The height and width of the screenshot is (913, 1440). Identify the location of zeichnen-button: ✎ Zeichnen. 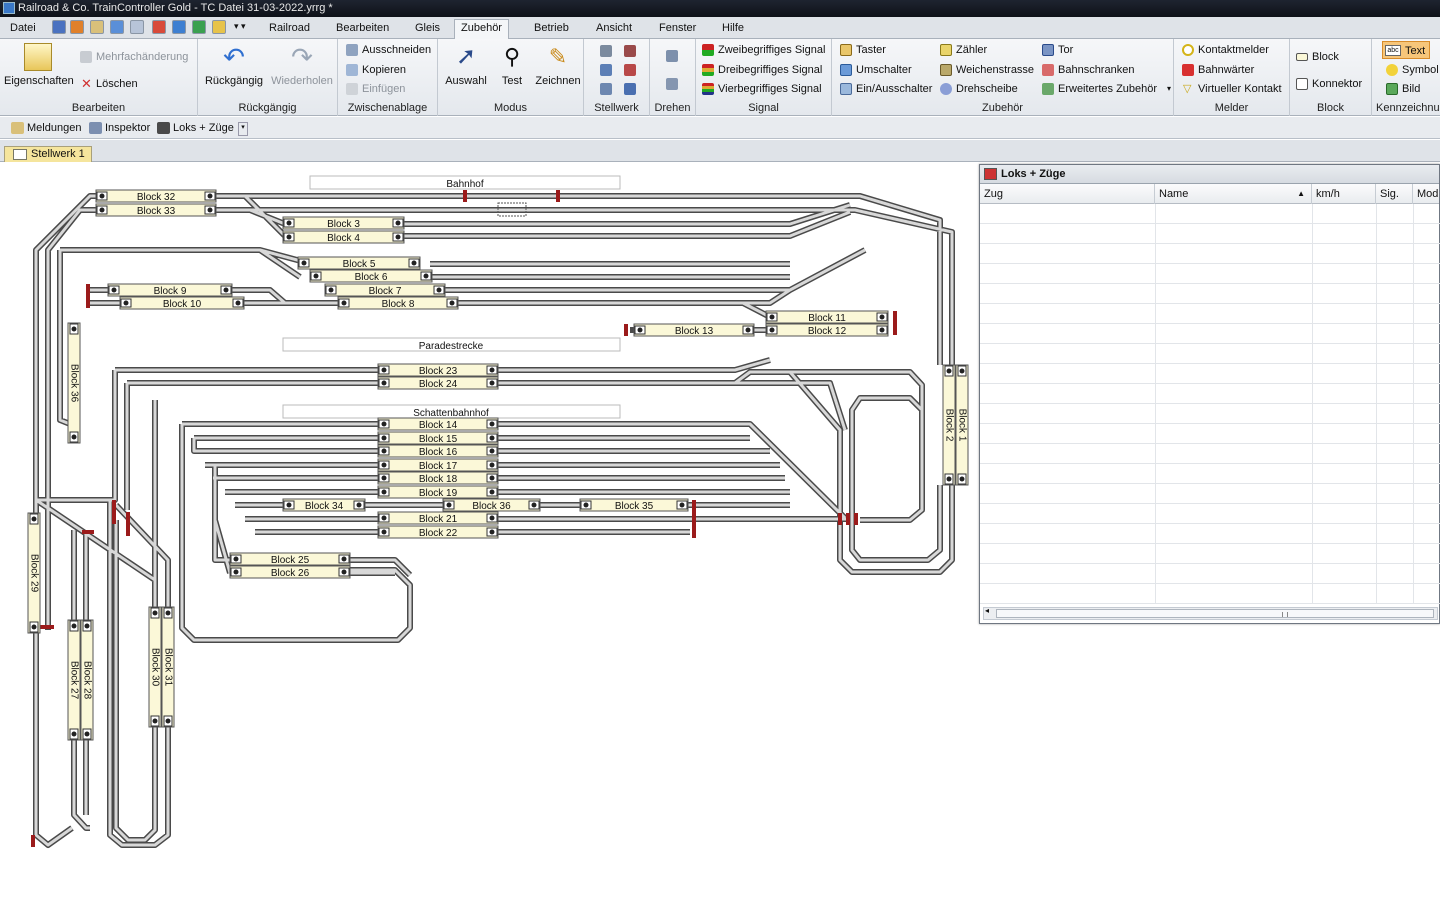
(558, 65).